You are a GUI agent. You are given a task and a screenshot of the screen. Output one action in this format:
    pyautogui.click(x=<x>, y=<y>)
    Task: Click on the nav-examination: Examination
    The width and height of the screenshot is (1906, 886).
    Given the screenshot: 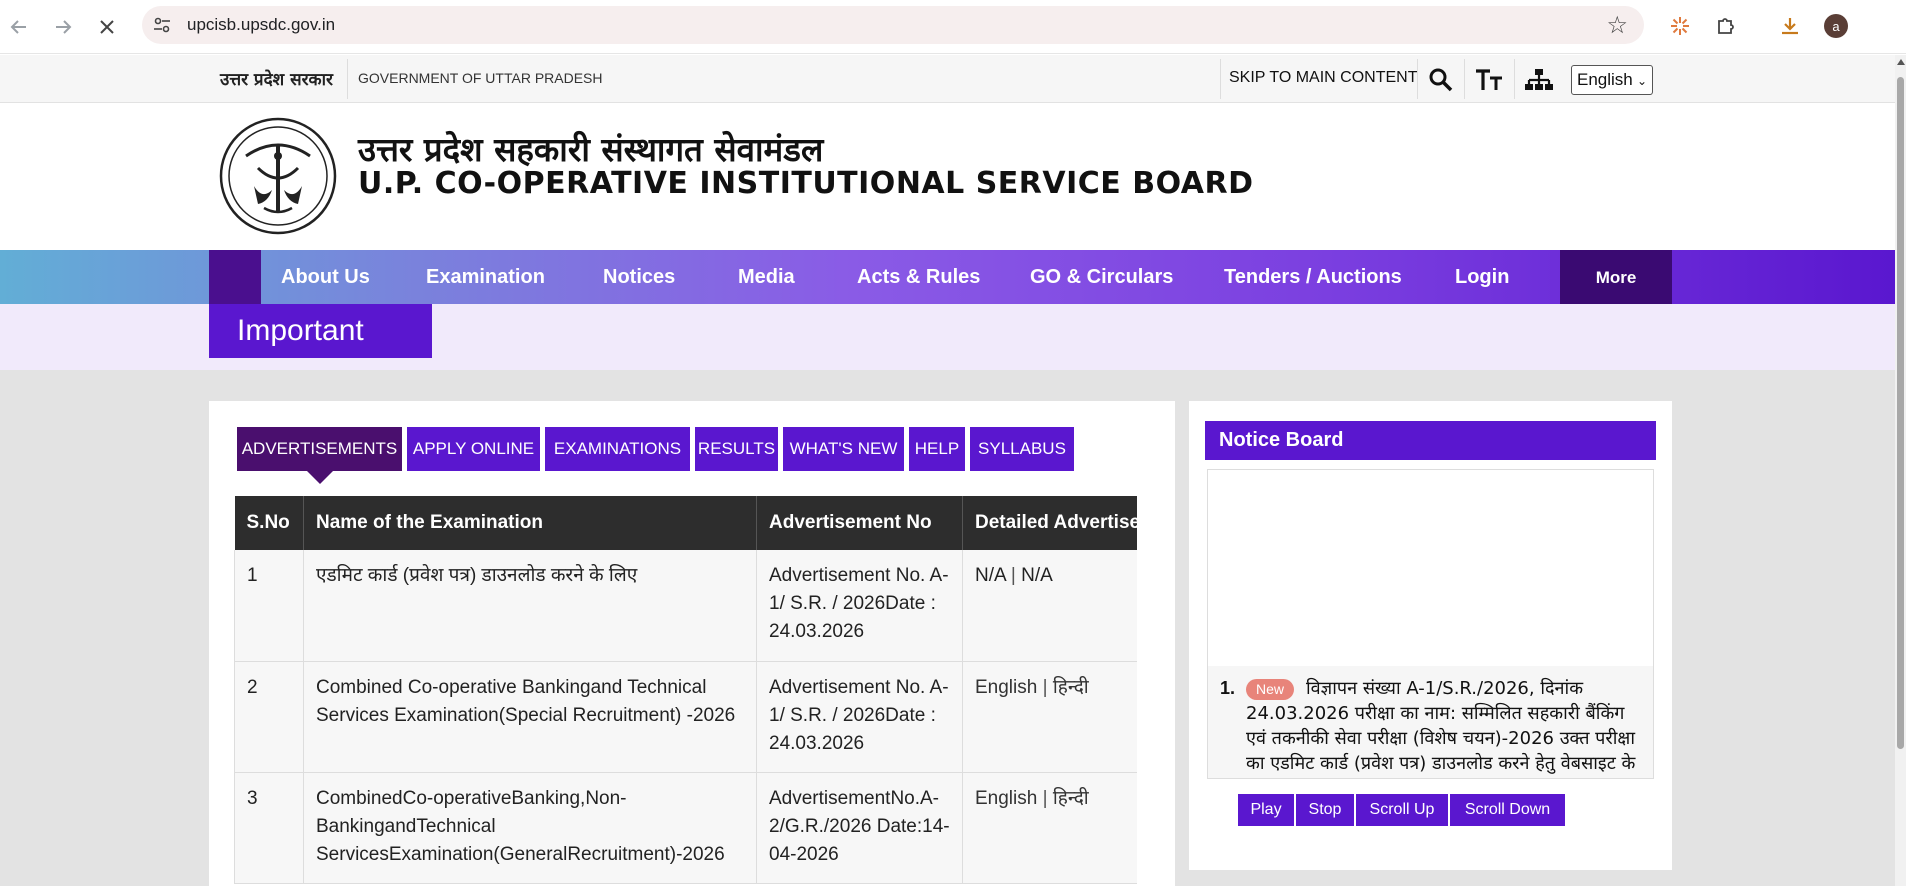 What is the action you would take?
    pyautogui.click(x=485, y=277)
    